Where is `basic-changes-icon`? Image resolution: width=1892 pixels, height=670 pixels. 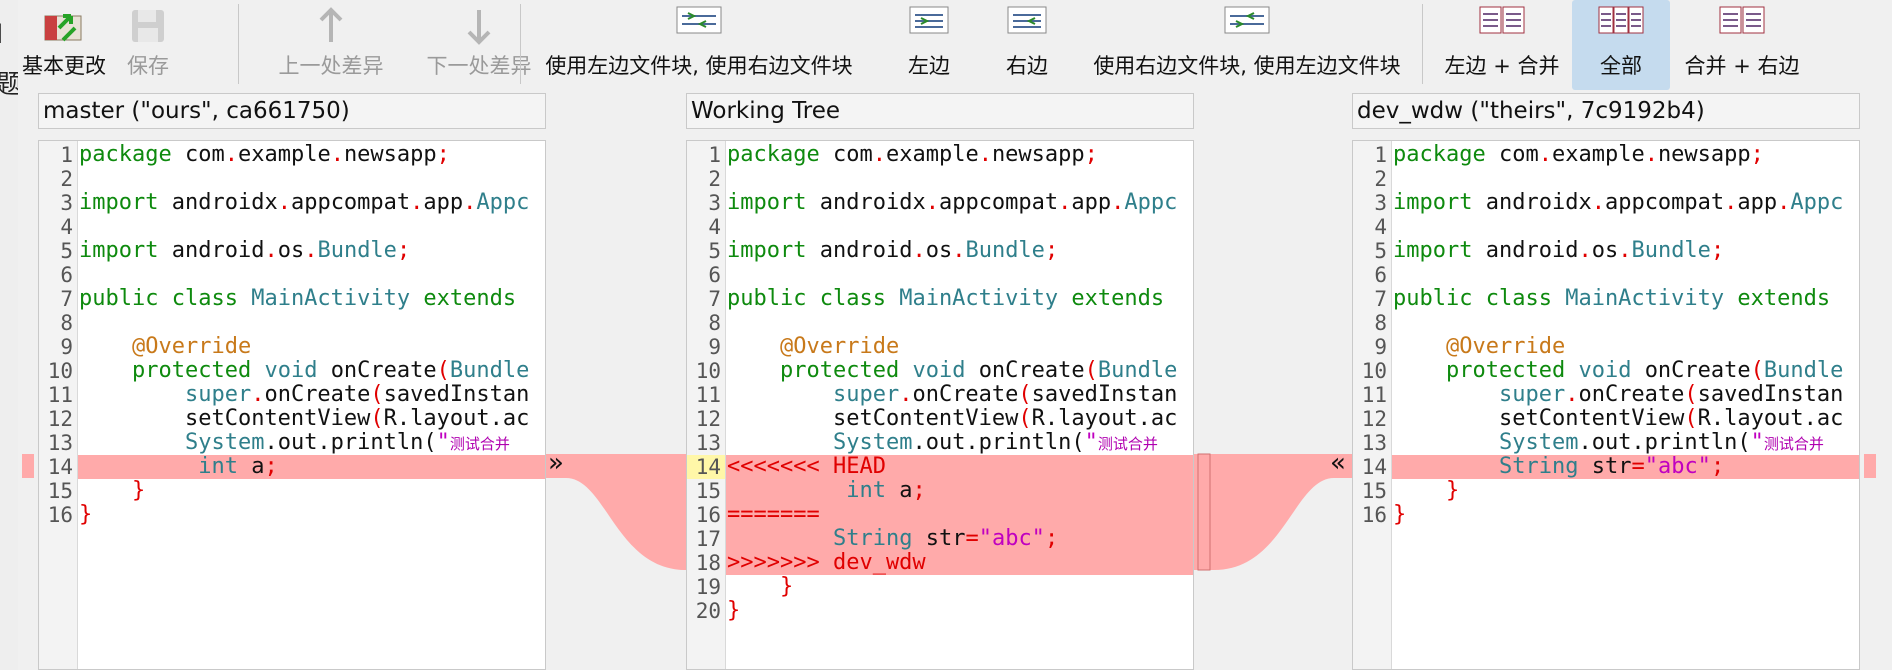 basic-changes-icon is located at coordinates (63, 28).